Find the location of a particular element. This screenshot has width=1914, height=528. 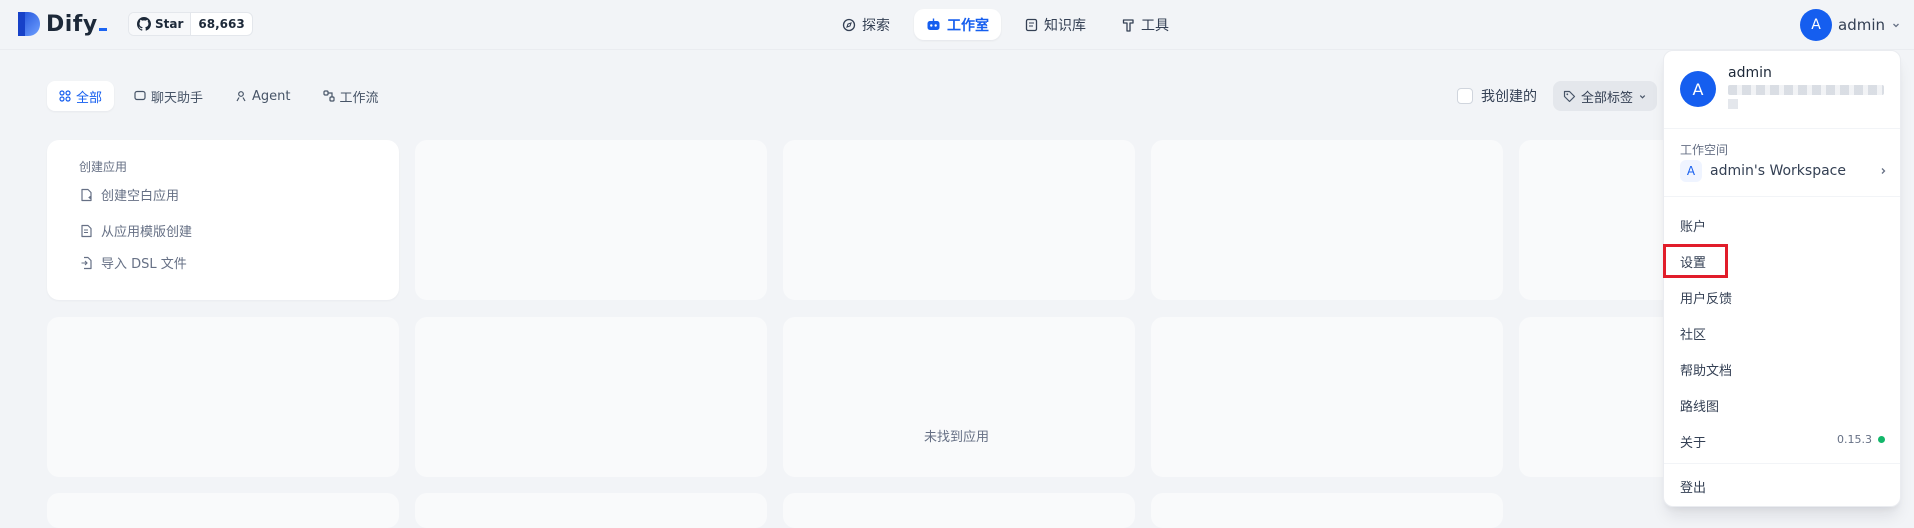

settings-highlight-box is located at coordinates (1695, 261).